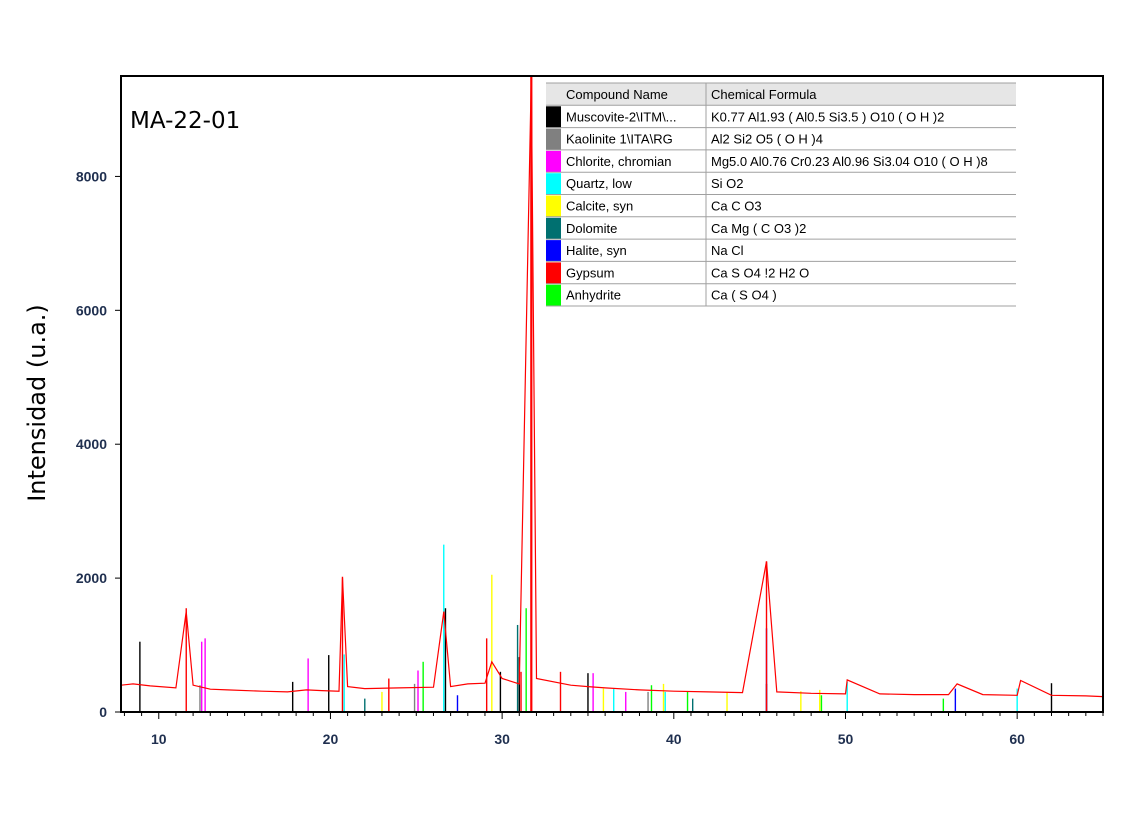 Image resolution: width=1148 pixels, height=813 pixels. What do you see at coordinates (744, 295) in the screenshot?
I see `legend-chemical-formula: Ca ( S O4 )` at bounding box center [744, 295].